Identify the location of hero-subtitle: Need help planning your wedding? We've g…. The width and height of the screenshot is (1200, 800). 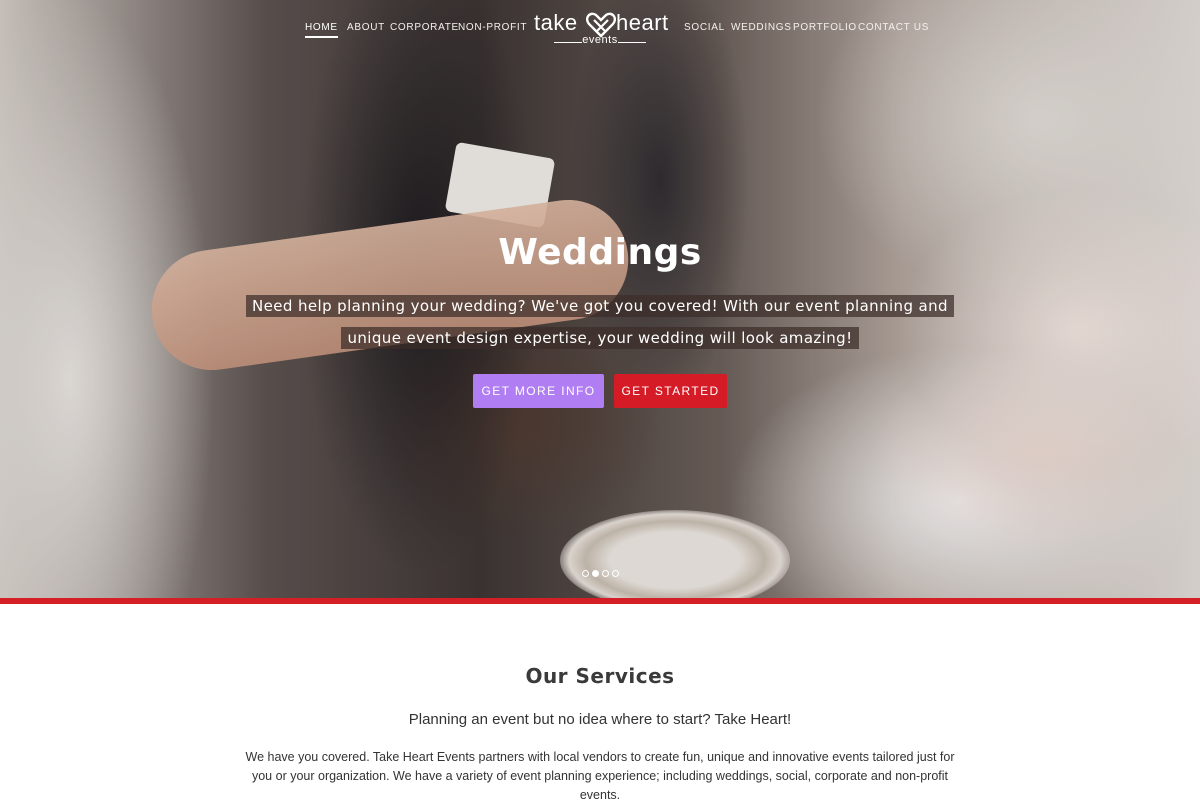
(600, 322).